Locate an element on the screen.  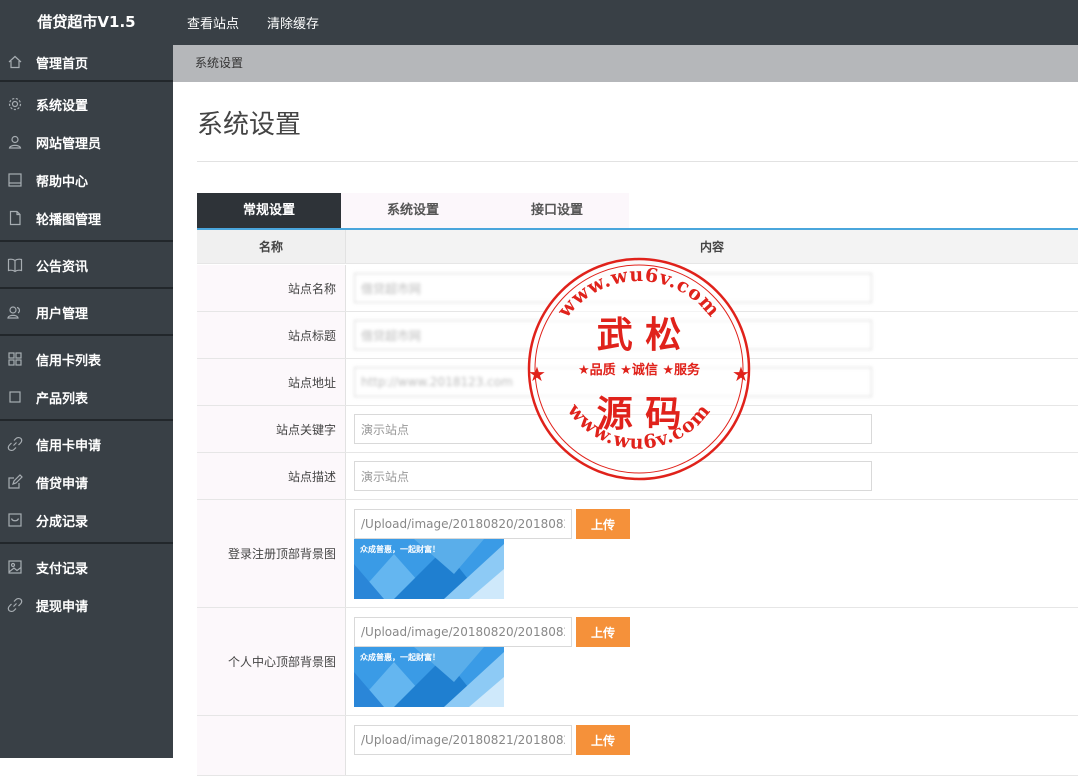
sidebar-item-products: 产品列表 is located at coordinates (86, 397).